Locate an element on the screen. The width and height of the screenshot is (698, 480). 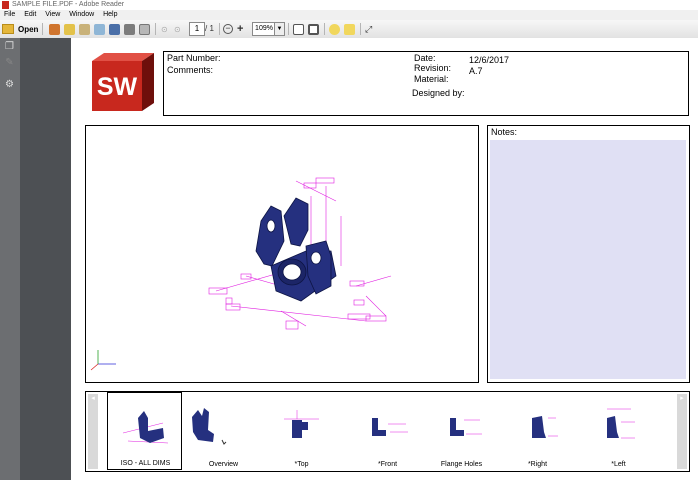
highlight-icon is located at coordinates (349, 29).